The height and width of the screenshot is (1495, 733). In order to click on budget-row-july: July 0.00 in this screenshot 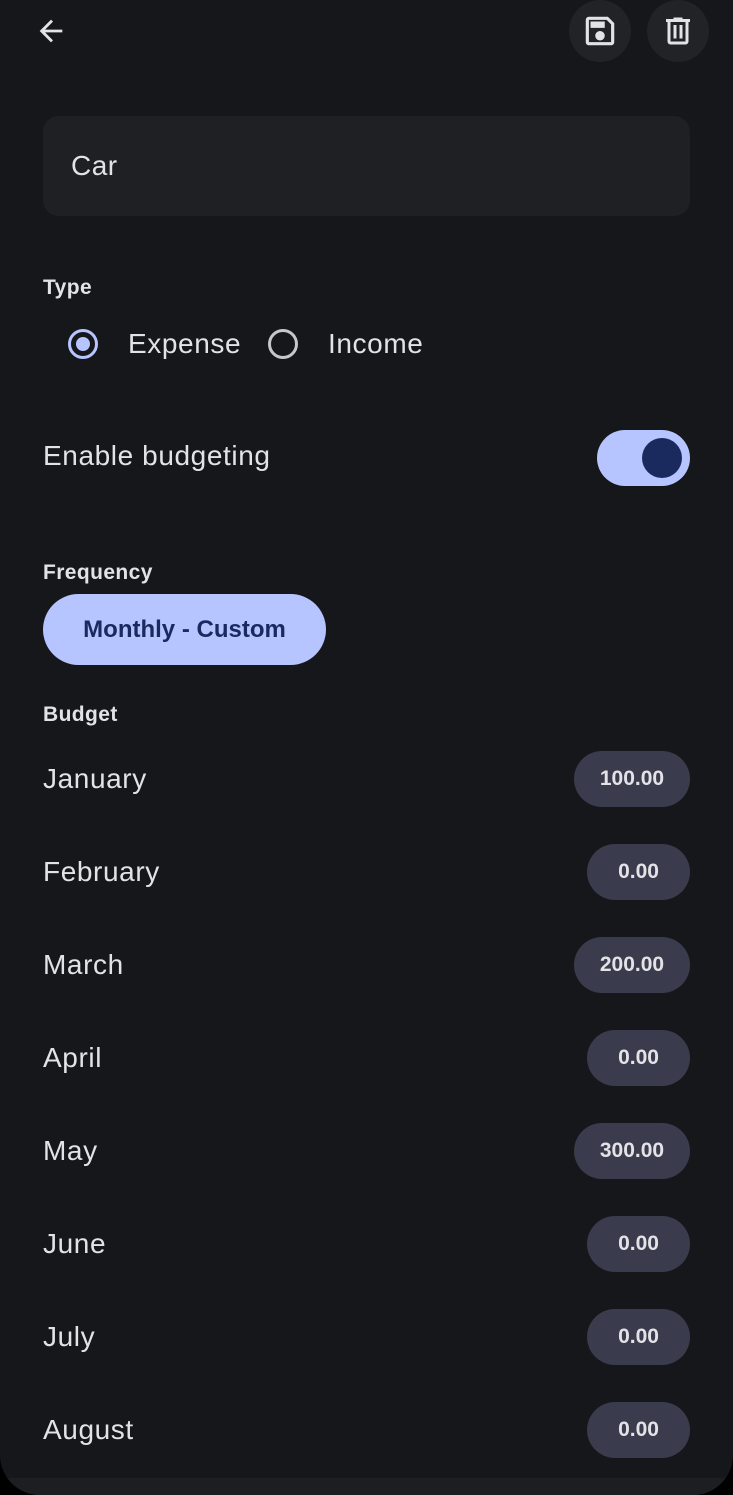, I will do `click(366, 1337)`.